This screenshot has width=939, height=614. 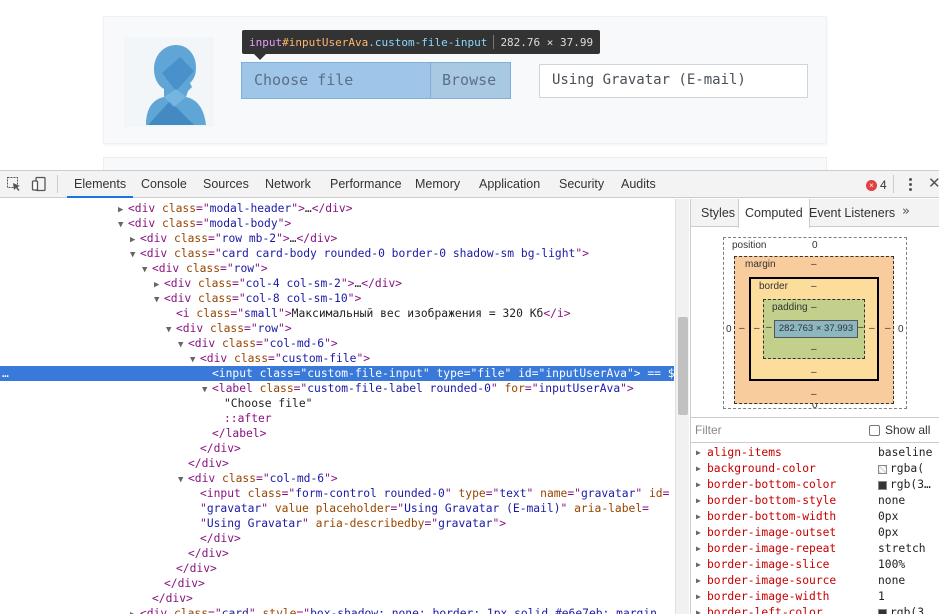 What do you see at coordinates (638, 184) in the screenshot?
I see `tab-audits: Audits` at bounding box center [638, 184].